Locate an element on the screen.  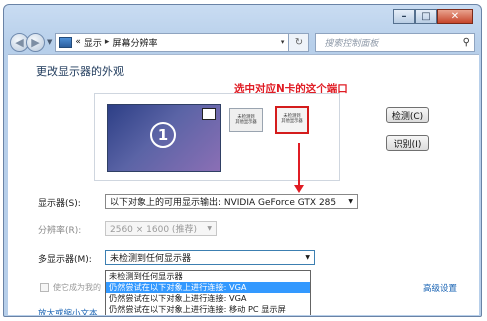
resolution-select: 2560 × 1600 (推荐) ▼ is located at coordinates (161, 228).